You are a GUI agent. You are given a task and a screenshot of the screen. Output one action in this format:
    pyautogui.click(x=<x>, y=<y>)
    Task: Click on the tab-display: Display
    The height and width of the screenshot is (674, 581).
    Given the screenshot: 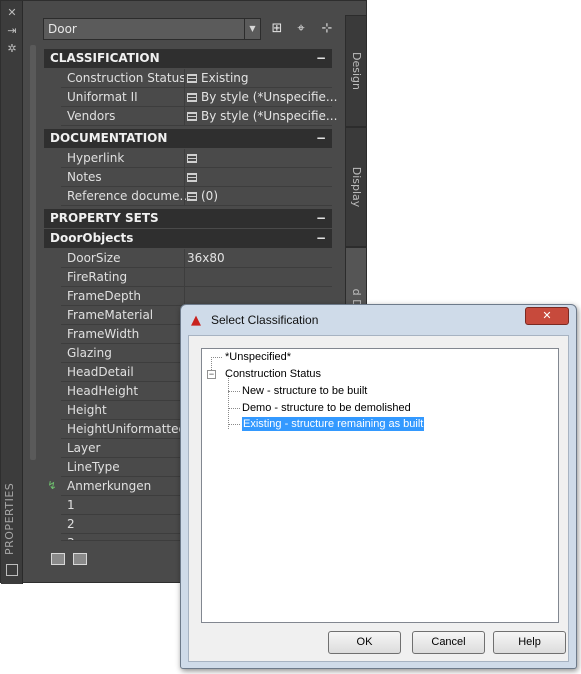 What is the action you would take?
    pyautogui.click(x=356, y=187)
    